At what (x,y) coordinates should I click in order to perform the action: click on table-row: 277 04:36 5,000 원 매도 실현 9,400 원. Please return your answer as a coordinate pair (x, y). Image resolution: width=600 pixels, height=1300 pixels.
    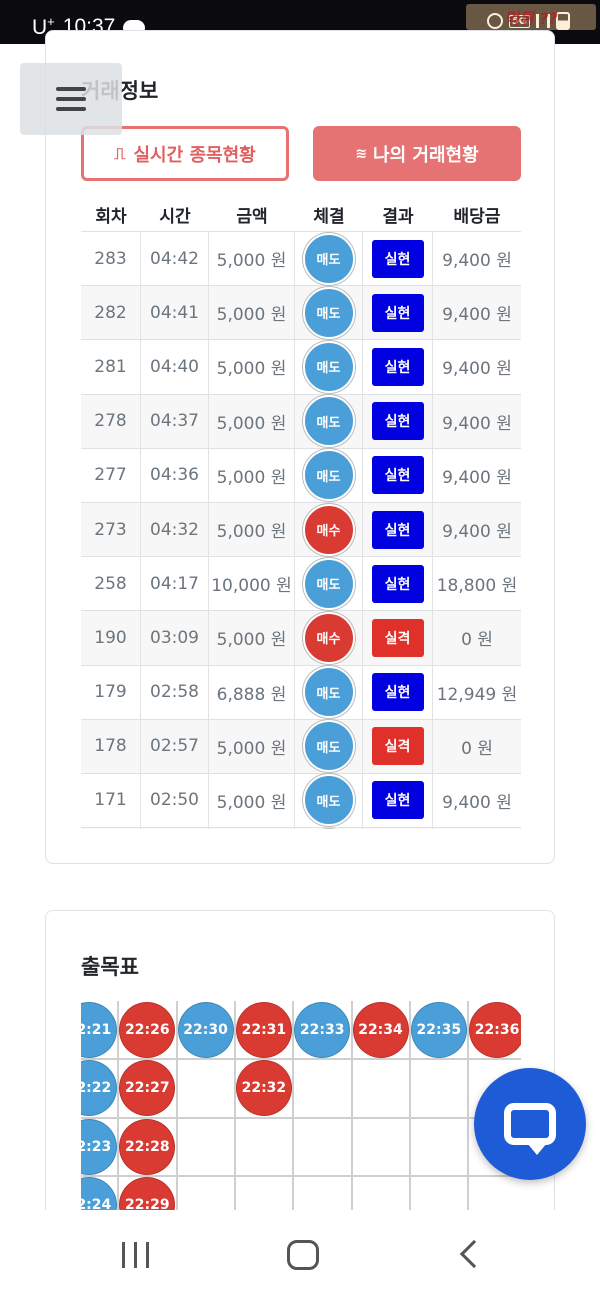
    Looking at the image, I should click on (301, 475).